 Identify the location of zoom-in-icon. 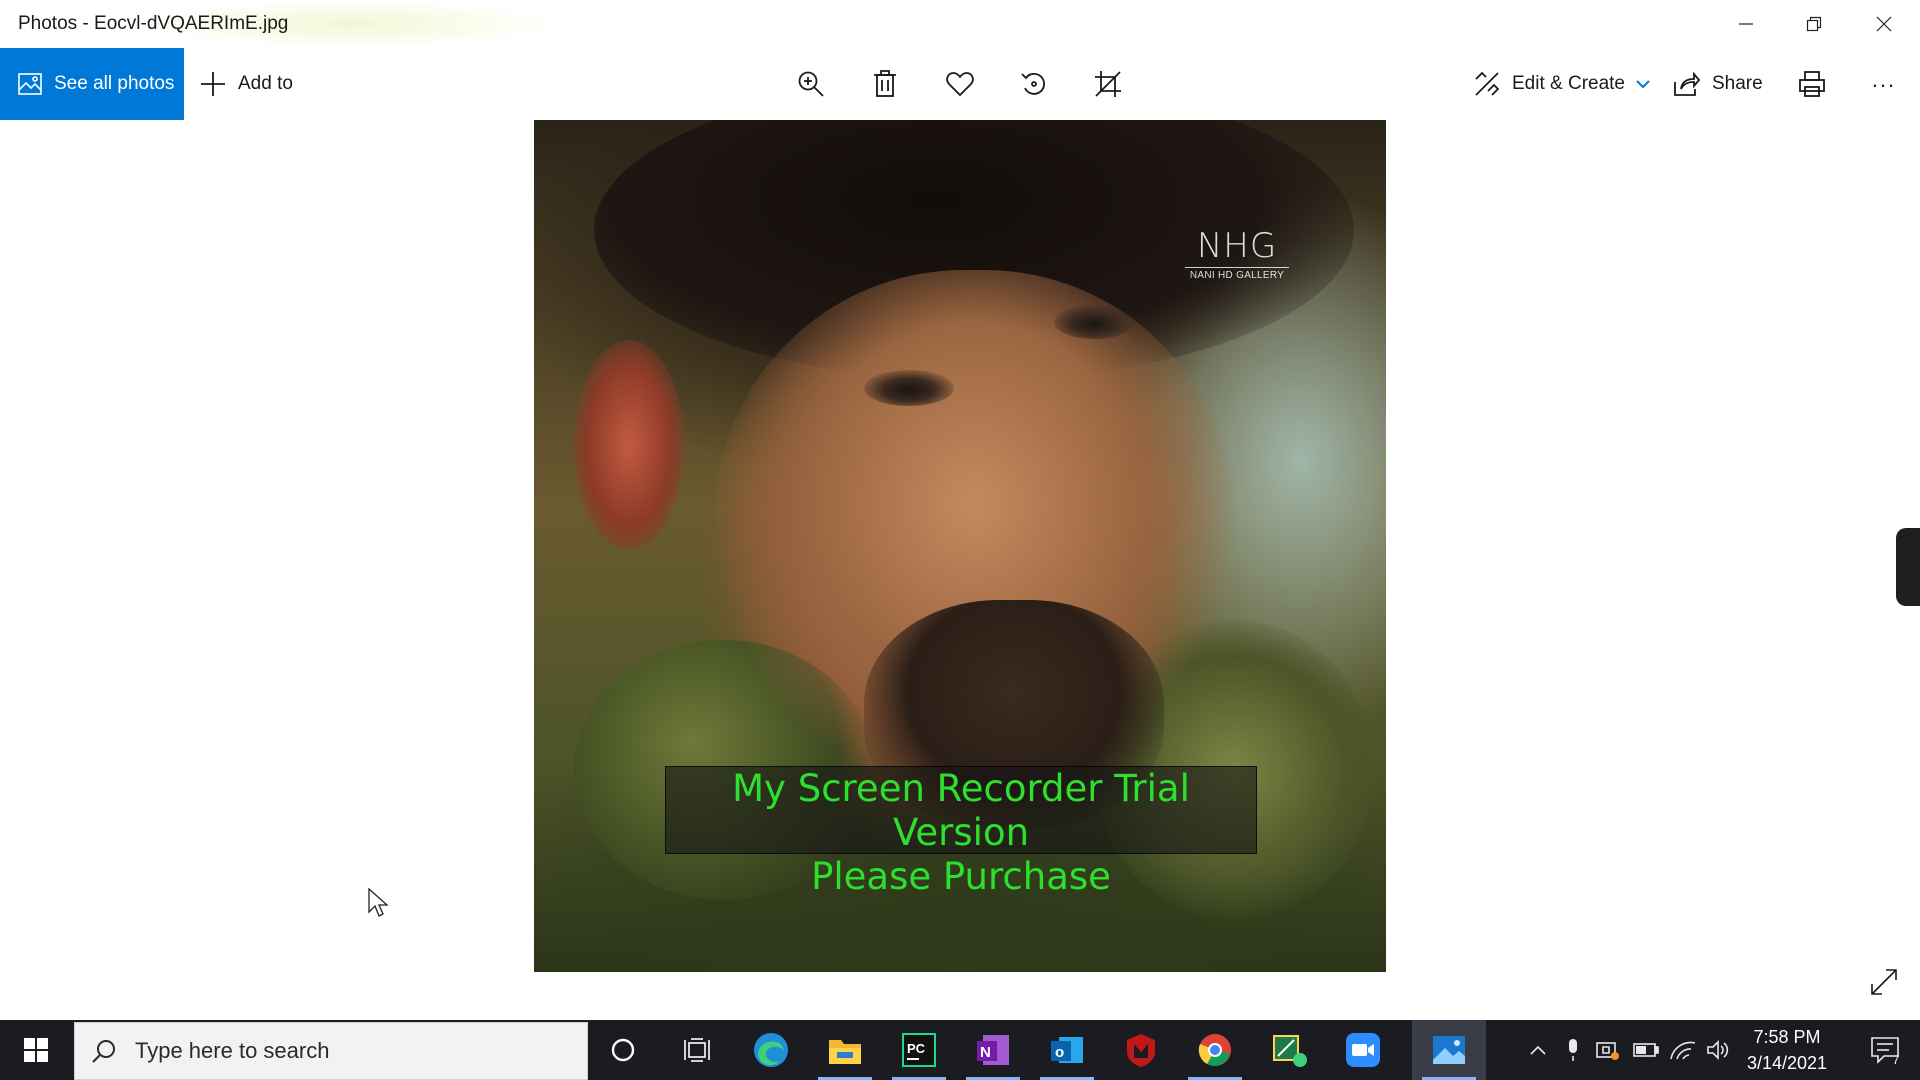
(811, 84).